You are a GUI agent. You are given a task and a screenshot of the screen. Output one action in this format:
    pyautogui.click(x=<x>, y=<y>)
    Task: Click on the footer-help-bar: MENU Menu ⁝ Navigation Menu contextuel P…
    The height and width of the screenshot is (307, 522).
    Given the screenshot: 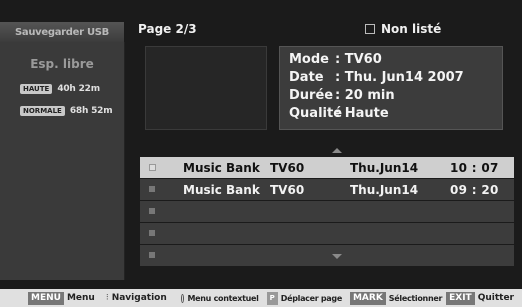 What is the action you would take?
    pyautogui.click(x=261, y=298)
    